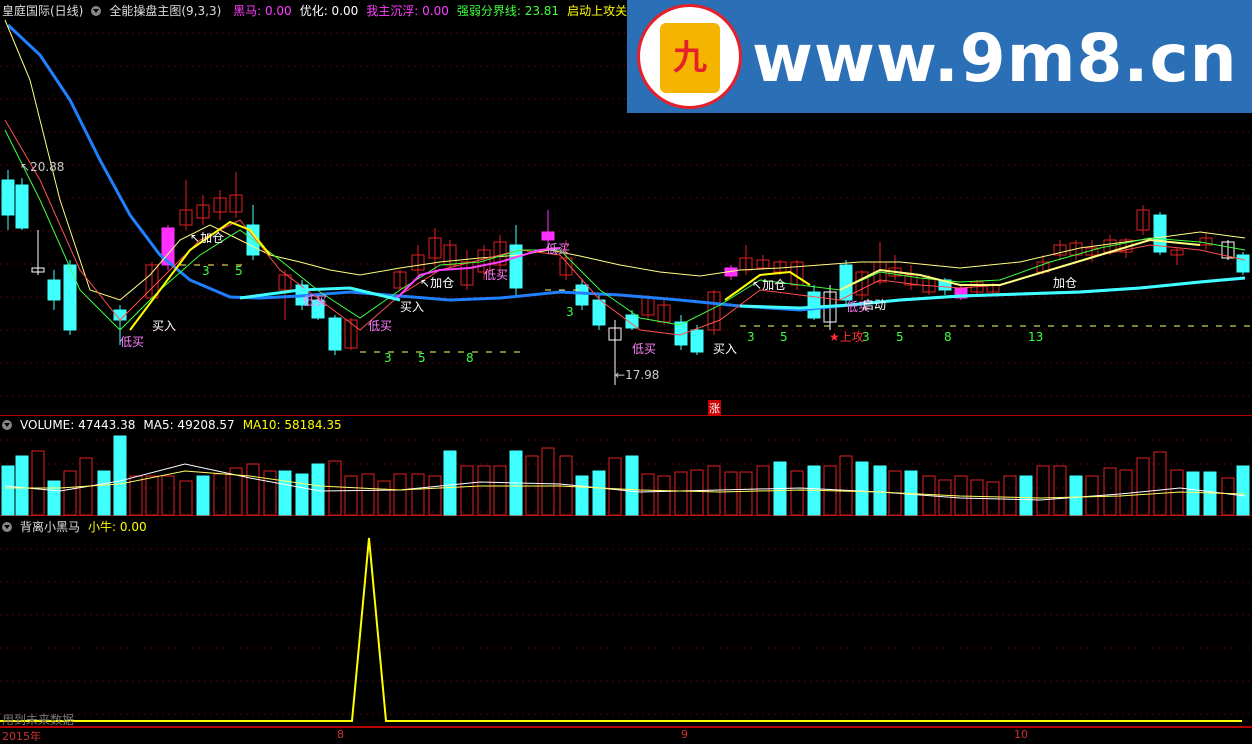  Describe the element at coordinates (43, 11) in the screenshot. I see `stock-title: 皇庭国际(日线)` at that location.